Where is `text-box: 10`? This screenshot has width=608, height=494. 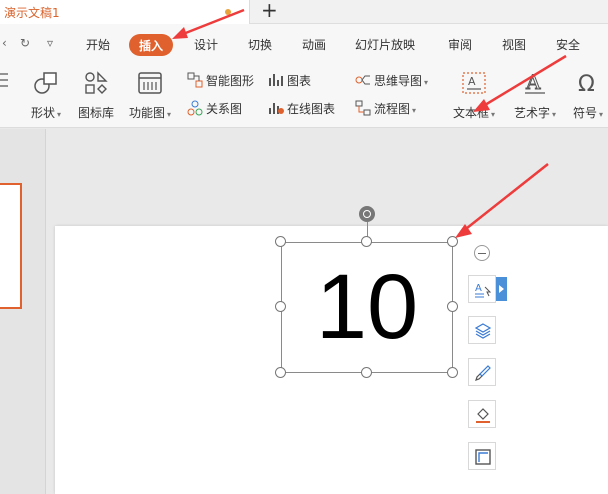
text-box: 10 is located at coordinates (367, 307).